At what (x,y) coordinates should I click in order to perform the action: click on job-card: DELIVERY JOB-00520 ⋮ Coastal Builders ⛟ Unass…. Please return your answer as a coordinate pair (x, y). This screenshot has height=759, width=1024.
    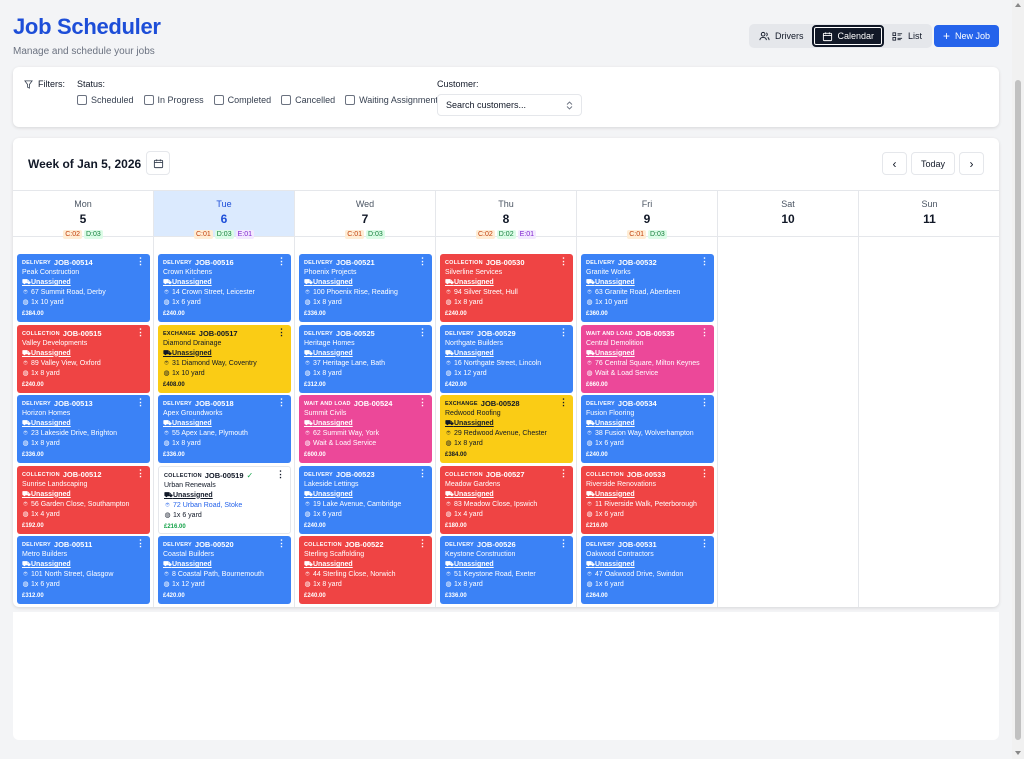
    Looking at the image, I should click on (224, 570).